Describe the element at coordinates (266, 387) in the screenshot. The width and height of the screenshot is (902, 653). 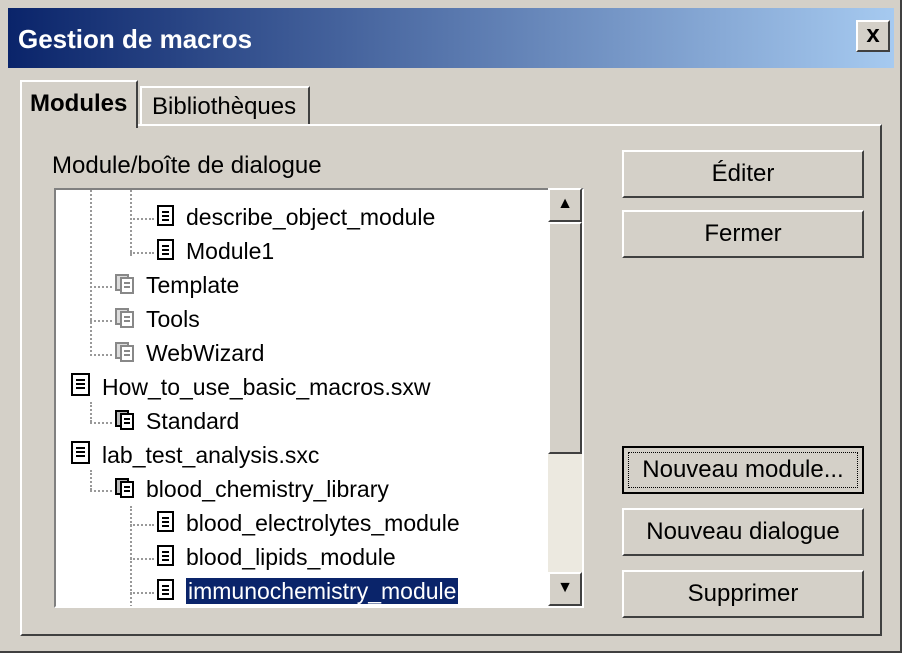
I see `tree-item-label: How_to_use_basic_macros.sxw` at that location.